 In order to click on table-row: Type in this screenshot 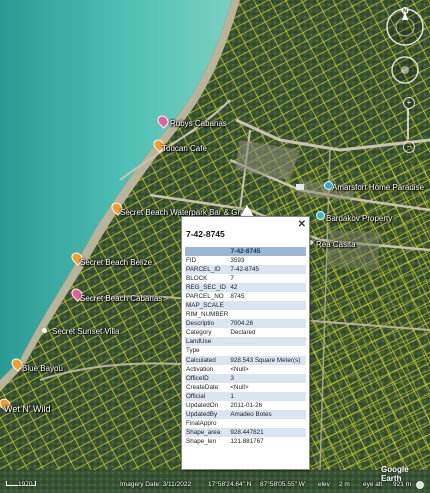, I will do `click(245, 350)`.